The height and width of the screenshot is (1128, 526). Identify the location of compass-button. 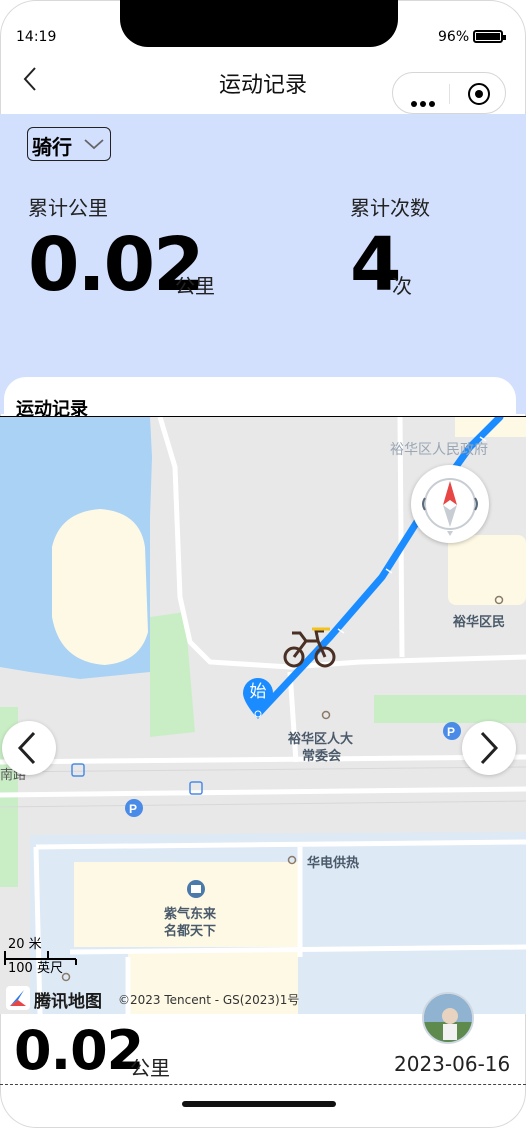
(450, 504).